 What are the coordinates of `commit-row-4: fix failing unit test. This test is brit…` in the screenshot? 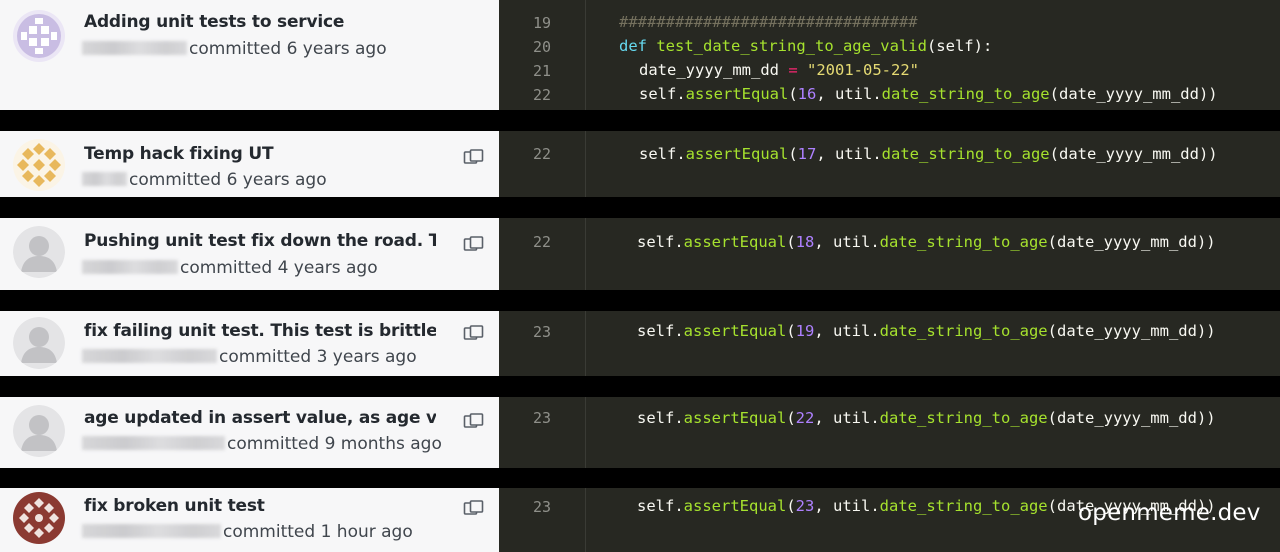 It's located at (640, 343).